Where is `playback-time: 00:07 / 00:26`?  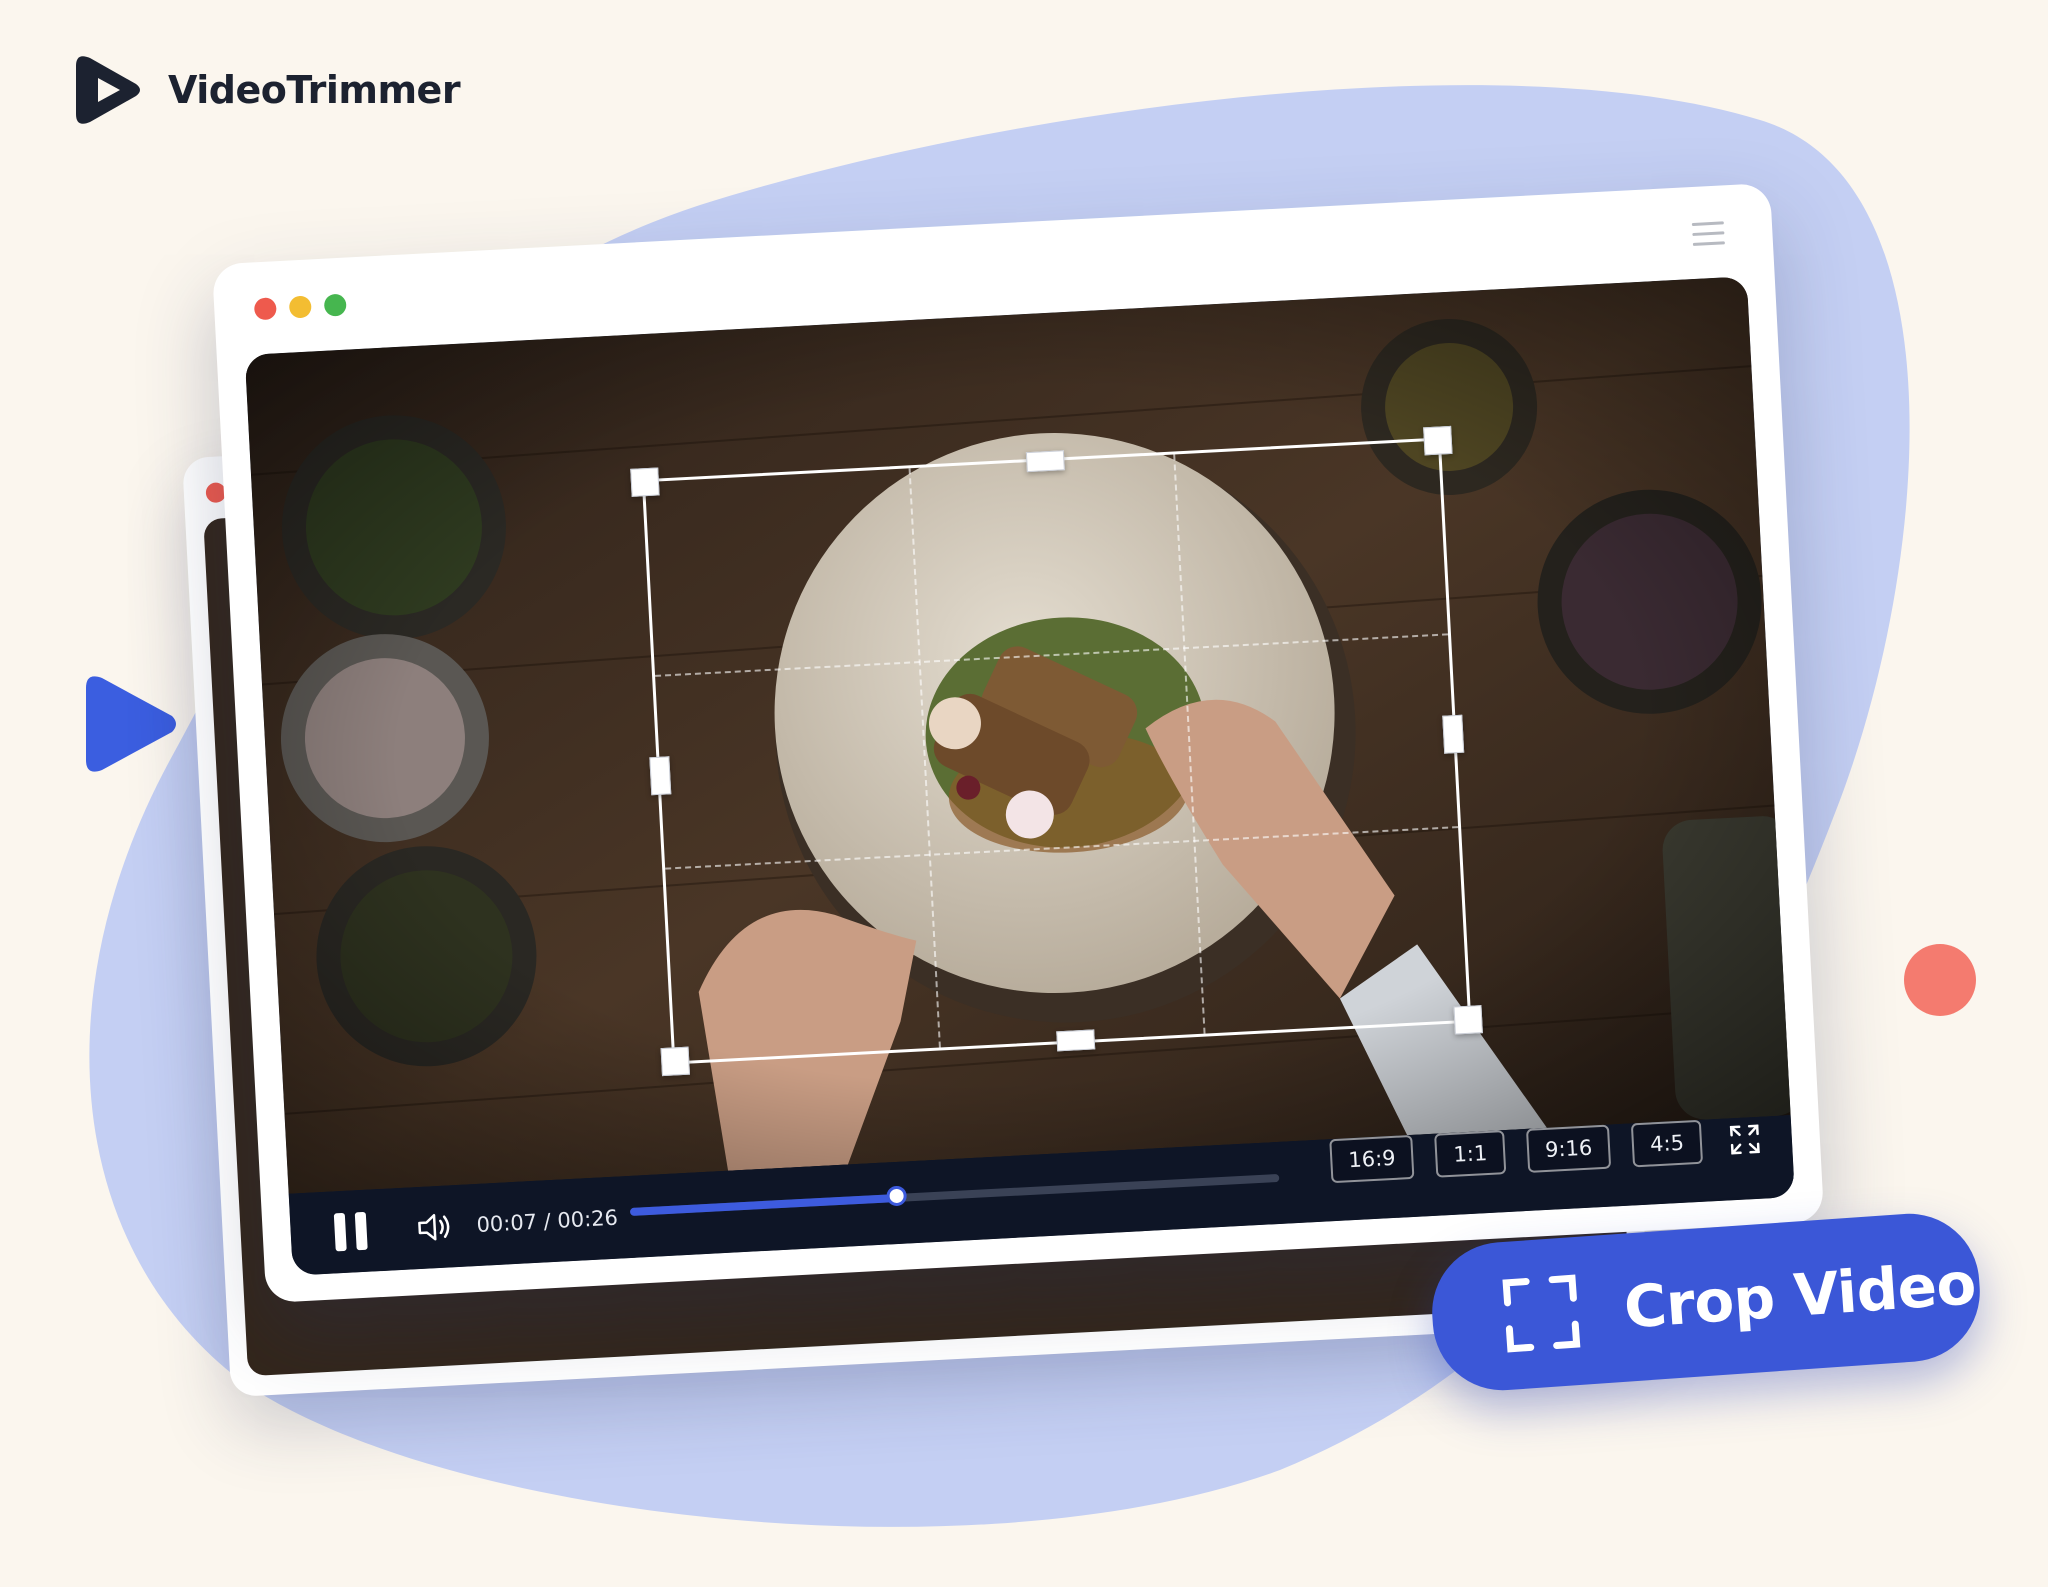
playback-time: 00:07 / 00:26 is located at coordinates (547, 1221).